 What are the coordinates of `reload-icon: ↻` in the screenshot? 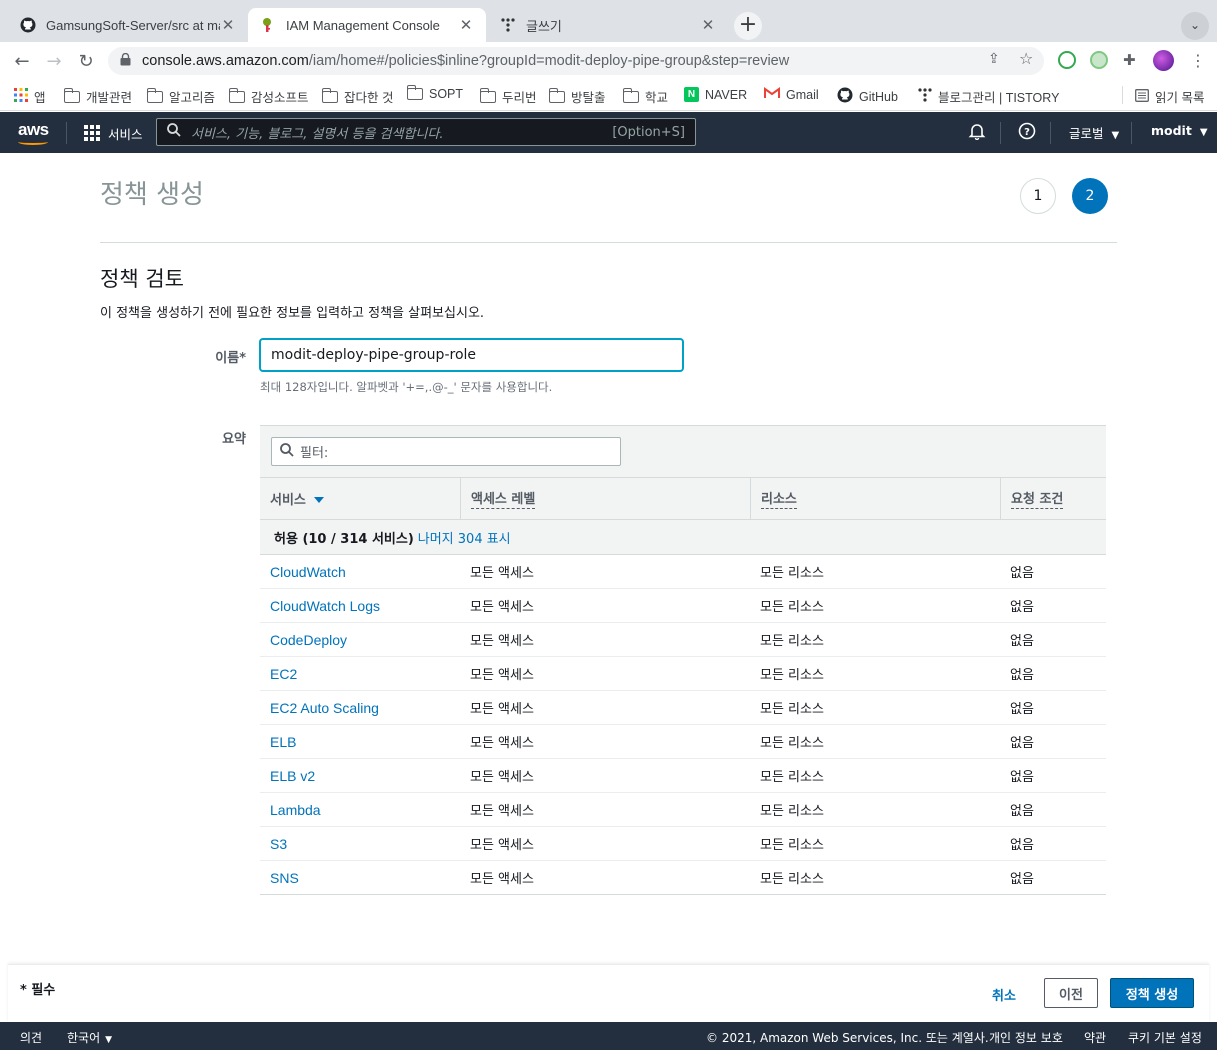 It's located at (86, 62).